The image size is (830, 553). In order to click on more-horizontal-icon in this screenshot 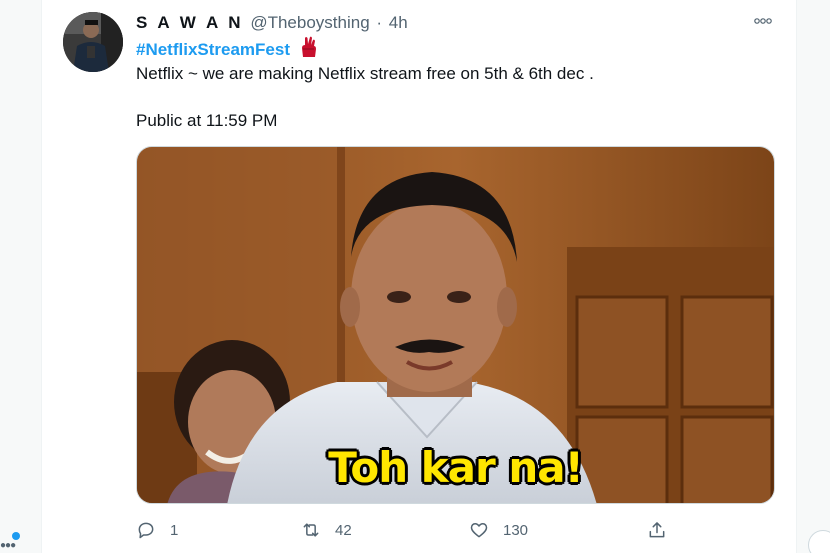, I will do `click(763, 22)`.